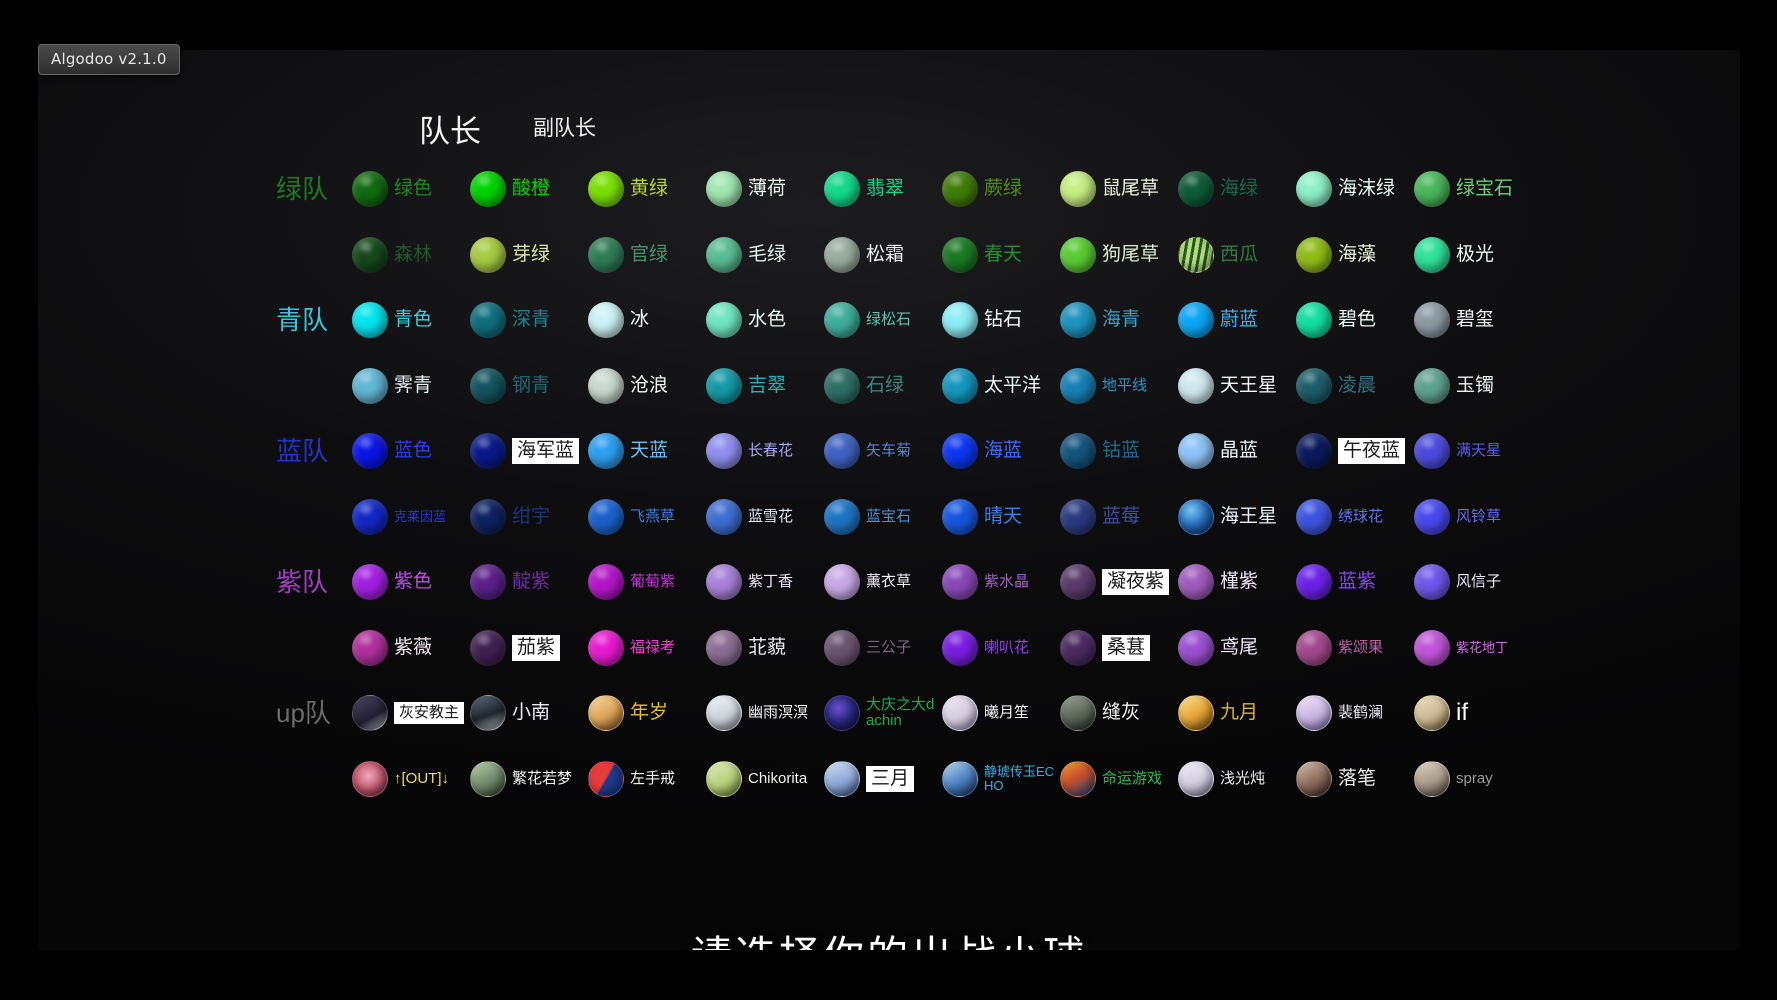 Image resolution: width=1777 pixels, height=1000 pixels. Describe the element at coordinates (765, 255) in the screenshot. I see `ball-option: 毛绿` at that location.